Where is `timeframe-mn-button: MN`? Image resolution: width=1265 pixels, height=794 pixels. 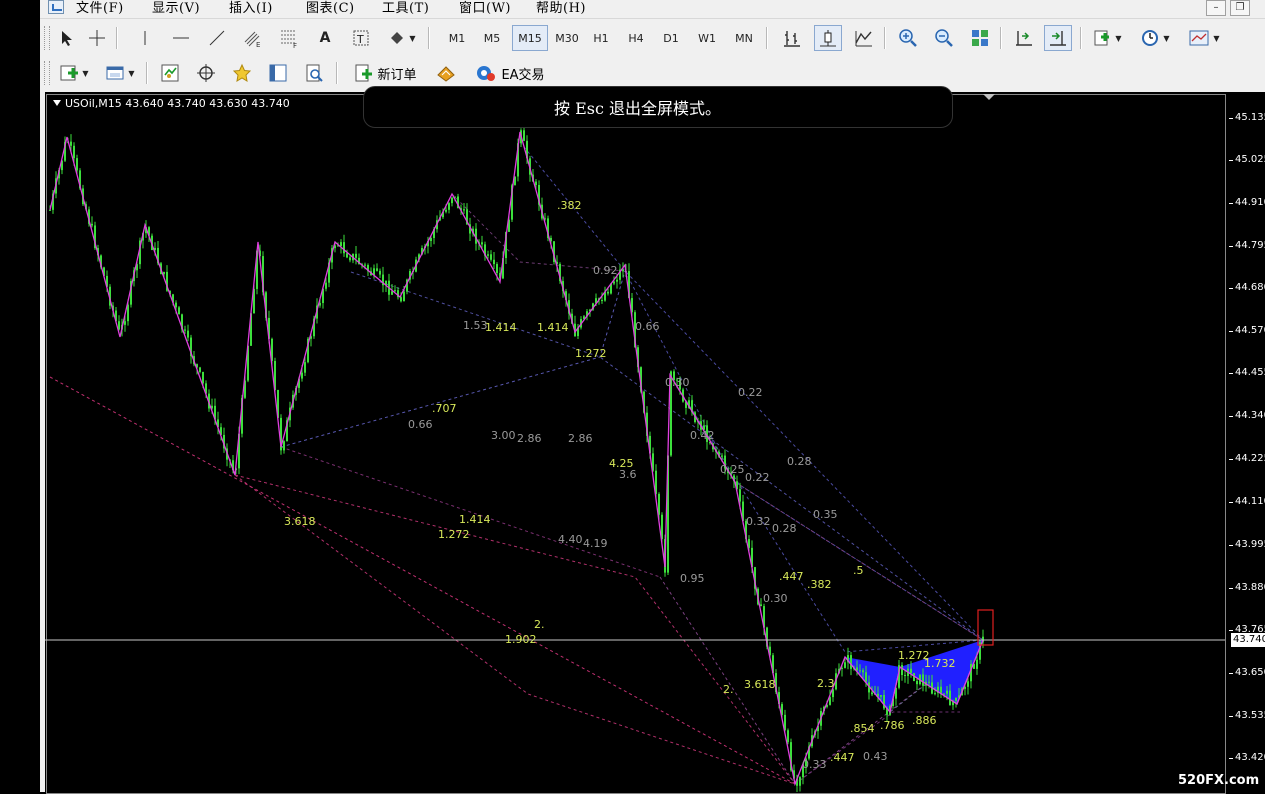 timeframe-mn-button: MN is located at coordinates (744, 38).